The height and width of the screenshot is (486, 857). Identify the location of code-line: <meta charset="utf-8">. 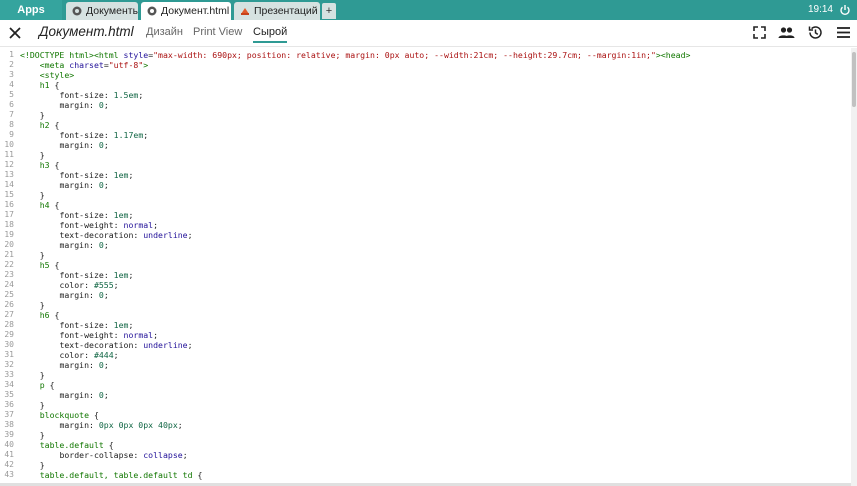
(84, 65).